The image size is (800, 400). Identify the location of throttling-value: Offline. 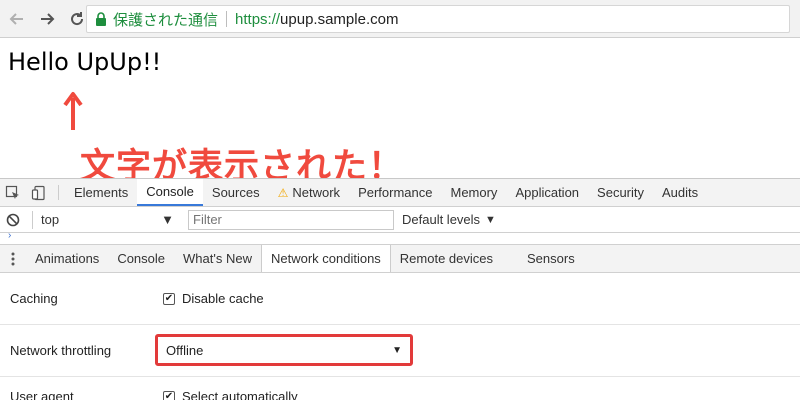
(185, 350).